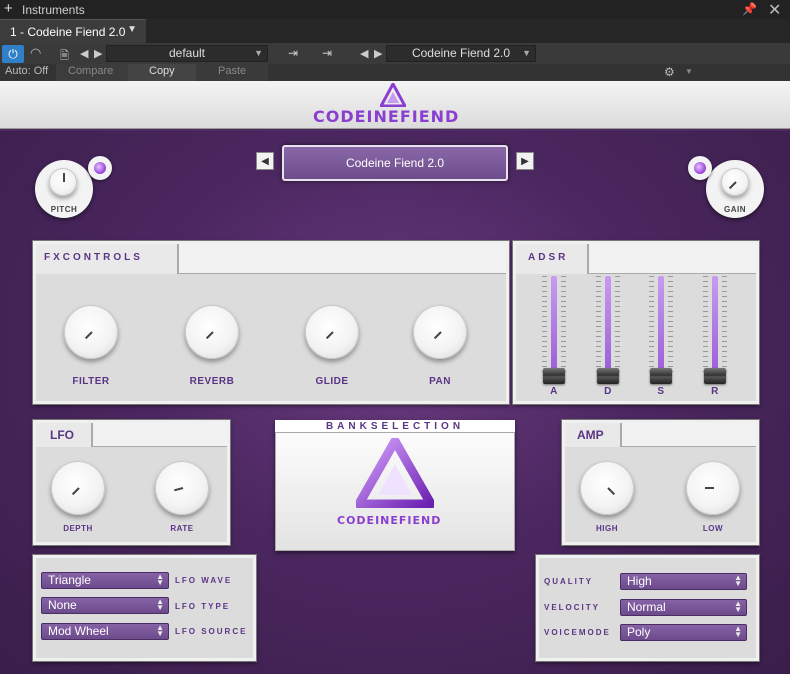  Describe the element at coordinates (774, 10) in the screenshot. I see `close-icon: ✕` at that location.